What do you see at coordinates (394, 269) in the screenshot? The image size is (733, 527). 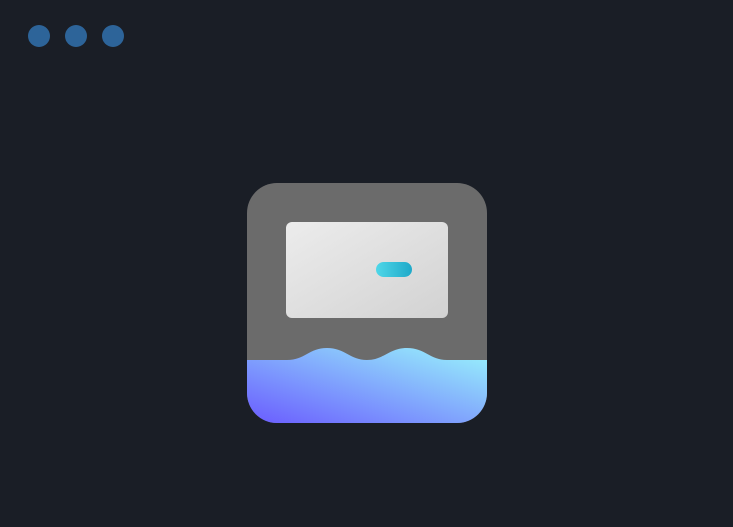 I see `drive-indicator` at bounding box center [394, 269].